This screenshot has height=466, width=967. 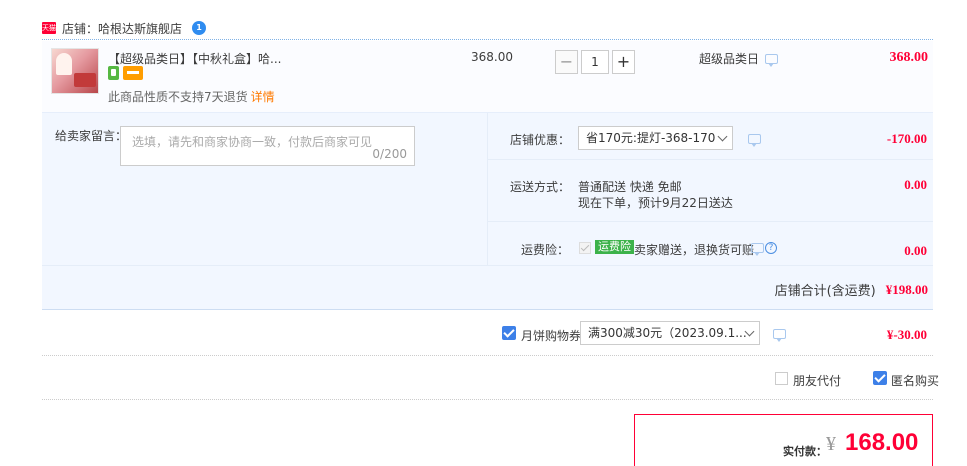 I want to click on product-badges, so click(x=125, y=73).